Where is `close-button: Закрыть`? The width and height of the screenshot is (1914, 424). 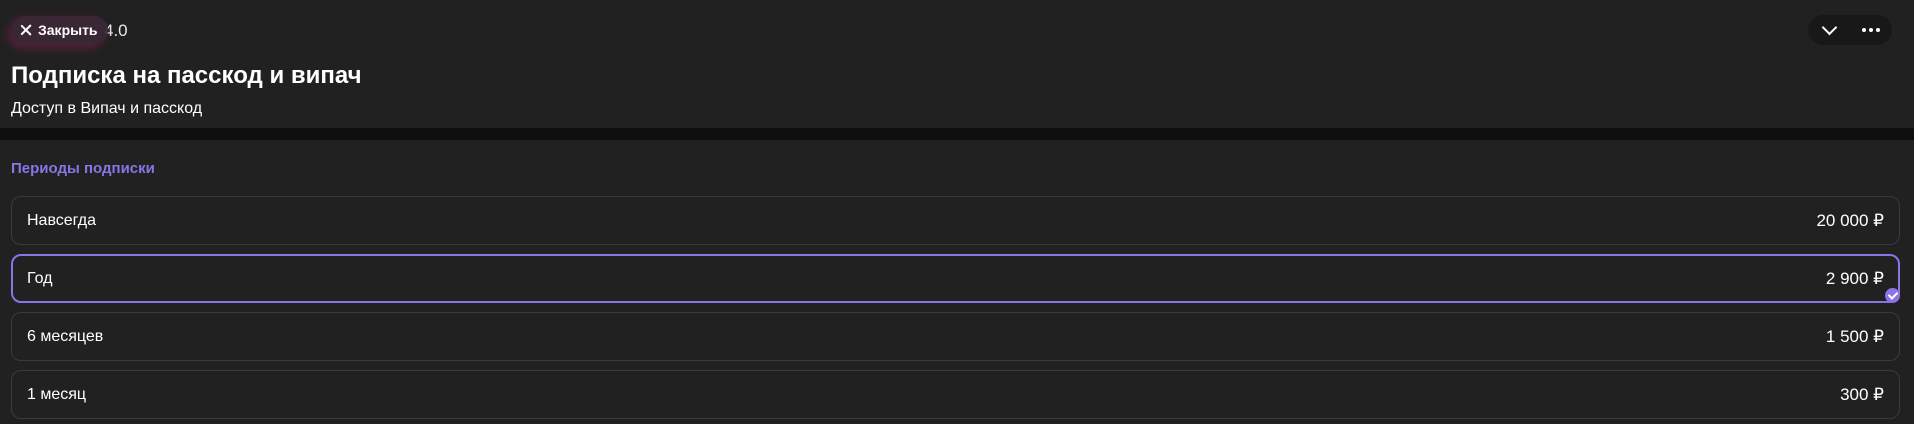
close-button: Закрыть is located at coordinates (60, 30).